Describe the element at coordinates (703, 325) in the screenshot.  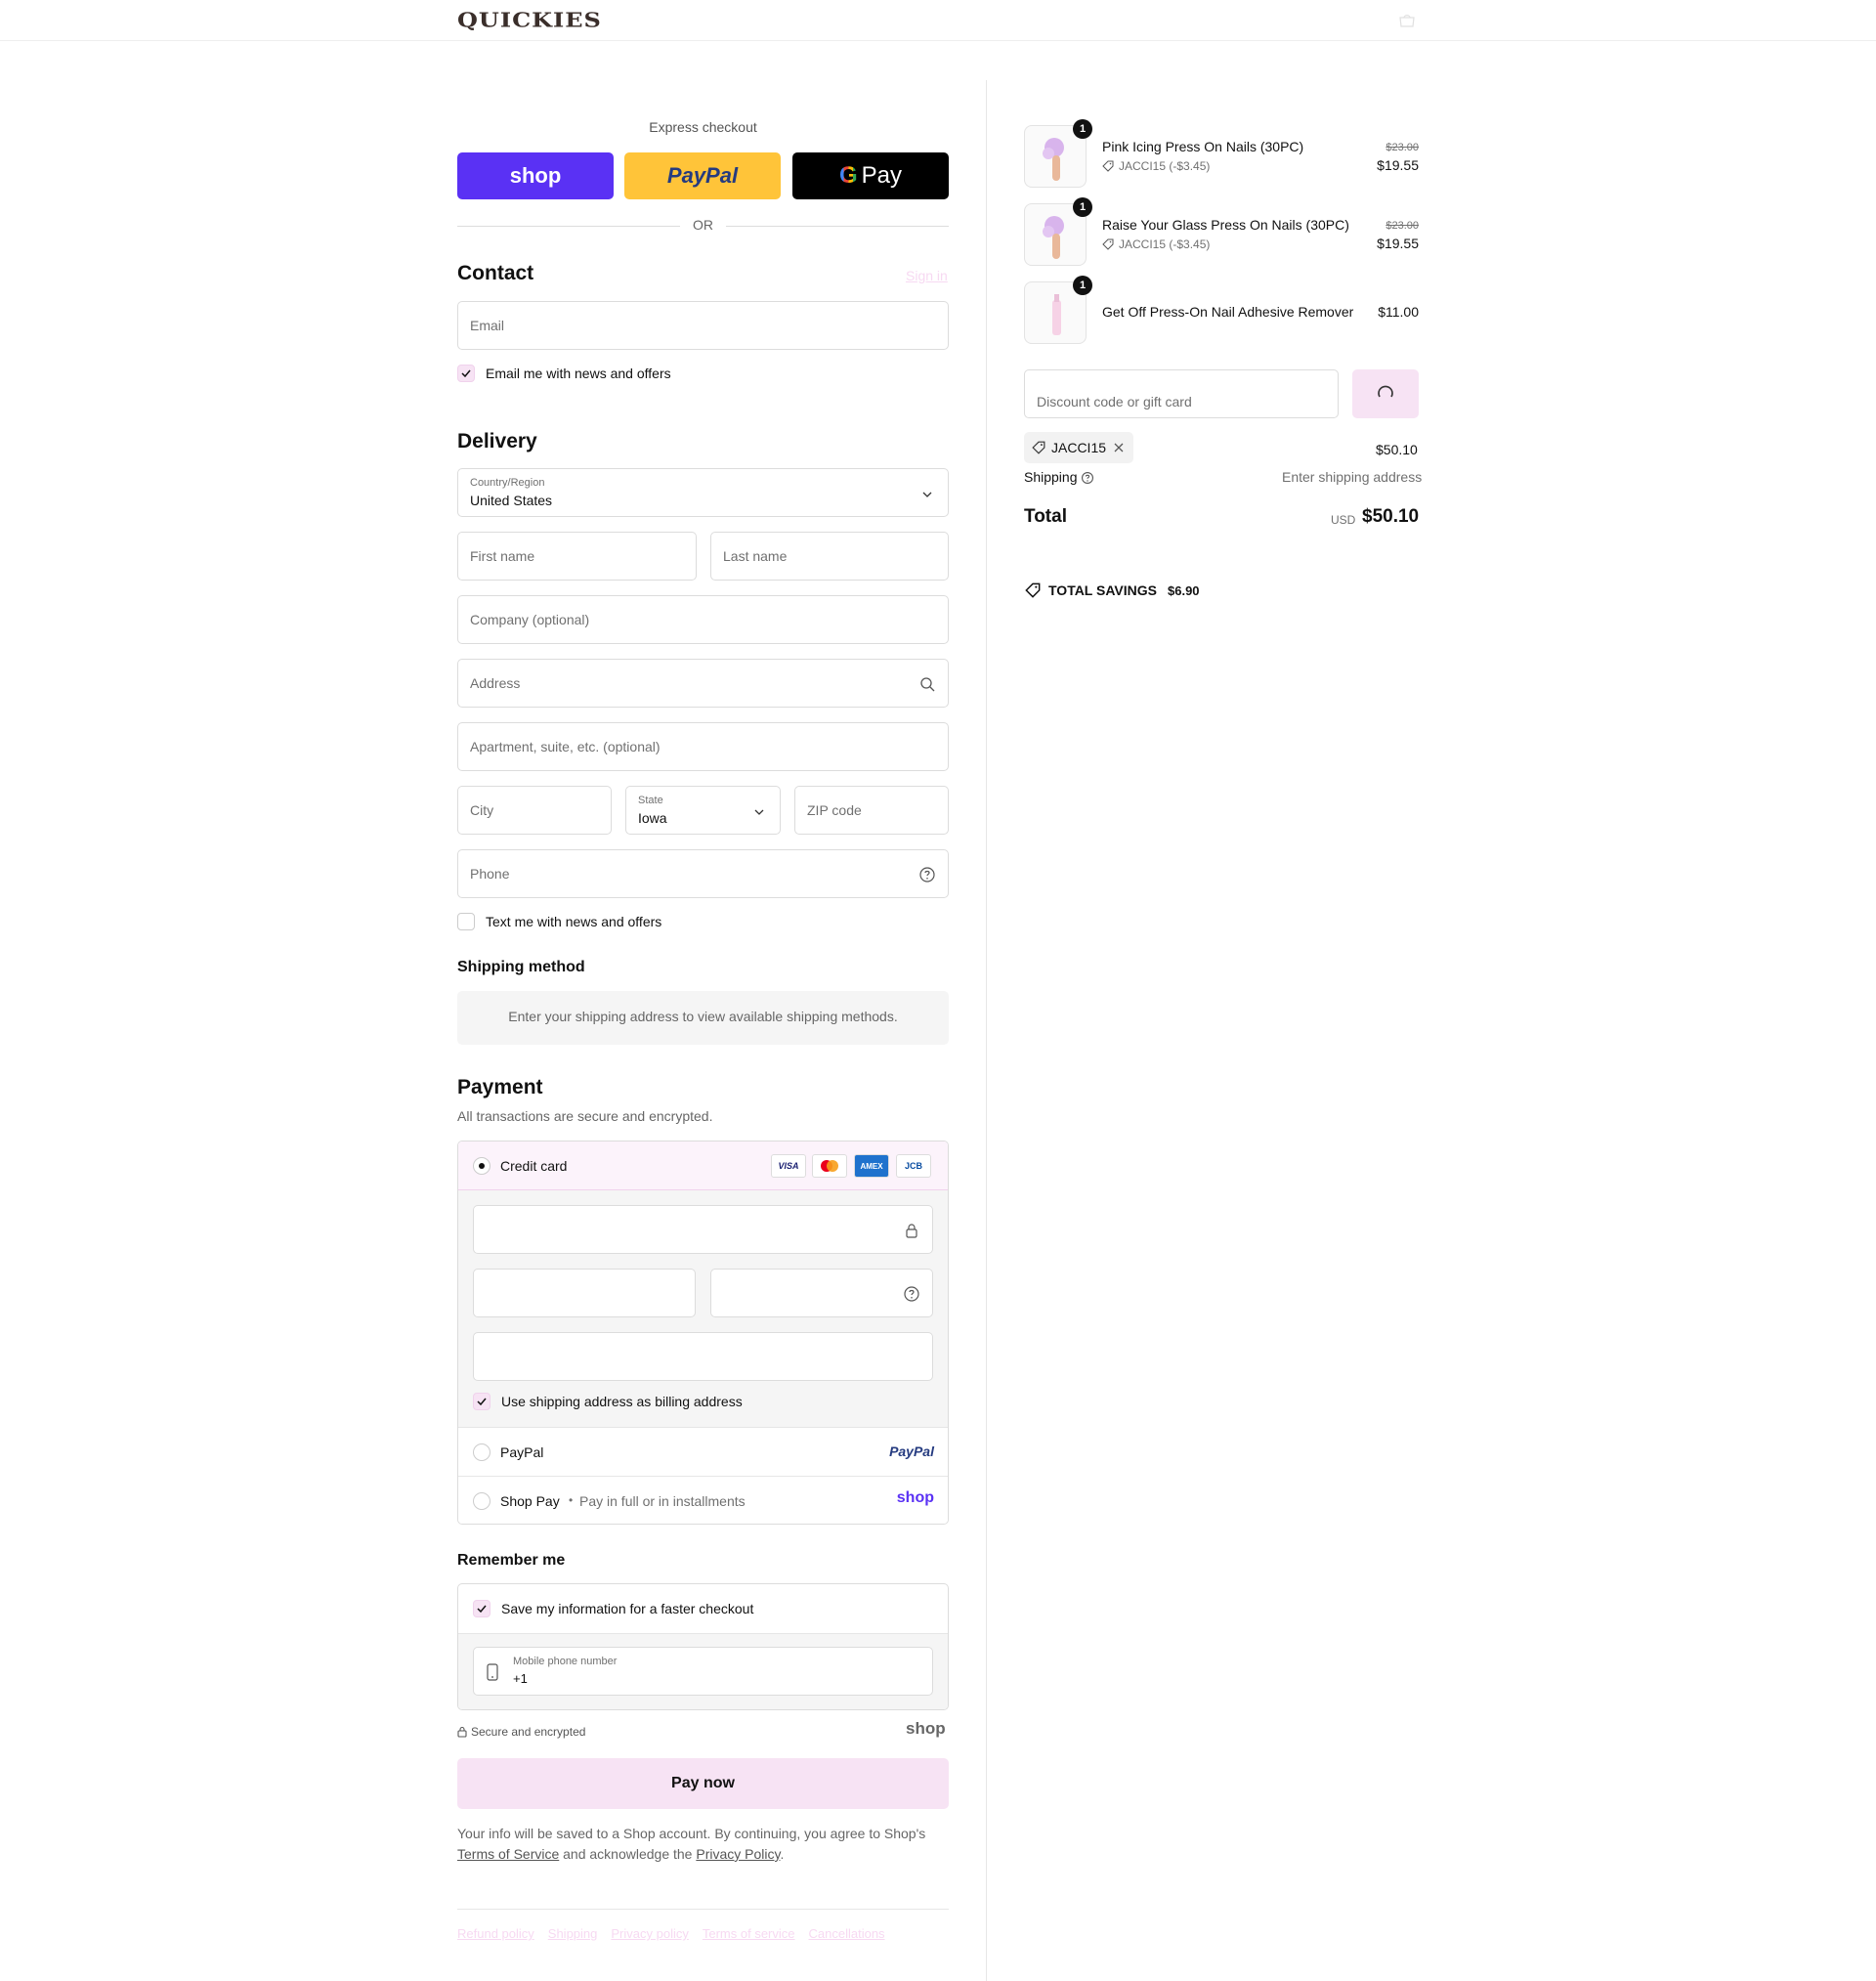
I see `email-field: Email` at that location.